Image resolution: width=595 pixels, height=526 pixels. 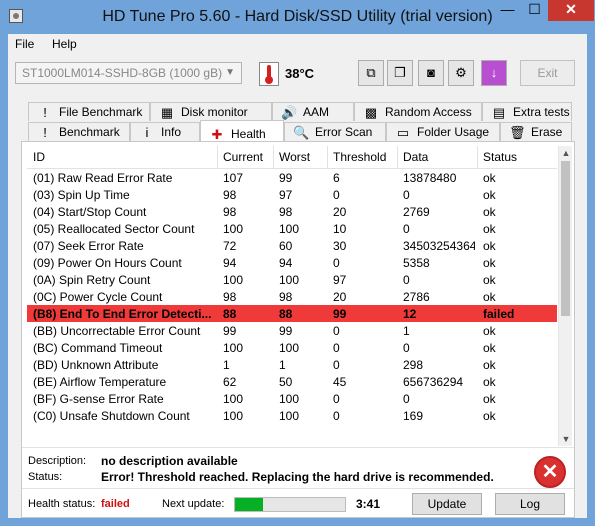 I want to click on table-row: (C0) Unsafe Shutdown Count 100 100 0 169 ok, so click(x=292, y=415).